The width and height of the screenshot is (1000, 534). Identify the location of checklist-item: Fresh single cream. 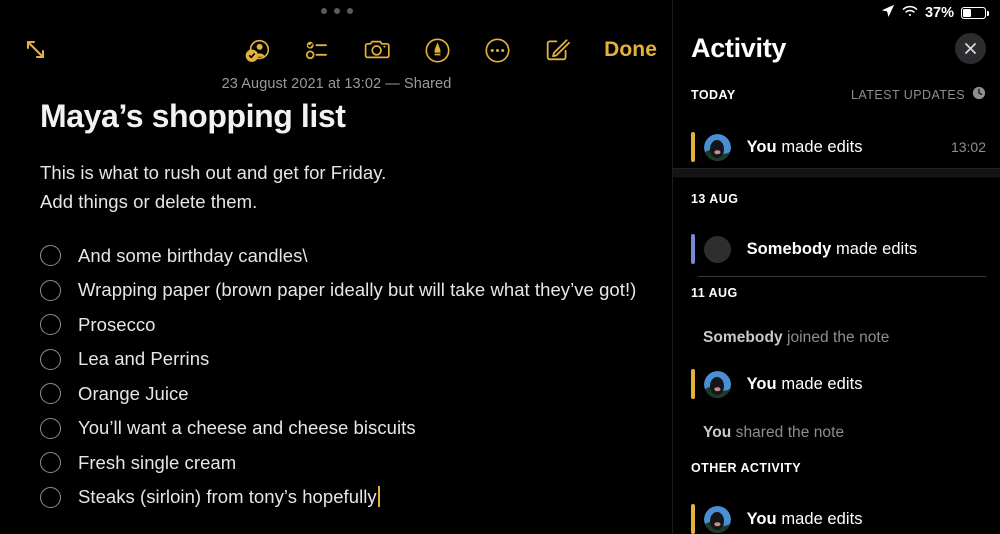
(350, 462).